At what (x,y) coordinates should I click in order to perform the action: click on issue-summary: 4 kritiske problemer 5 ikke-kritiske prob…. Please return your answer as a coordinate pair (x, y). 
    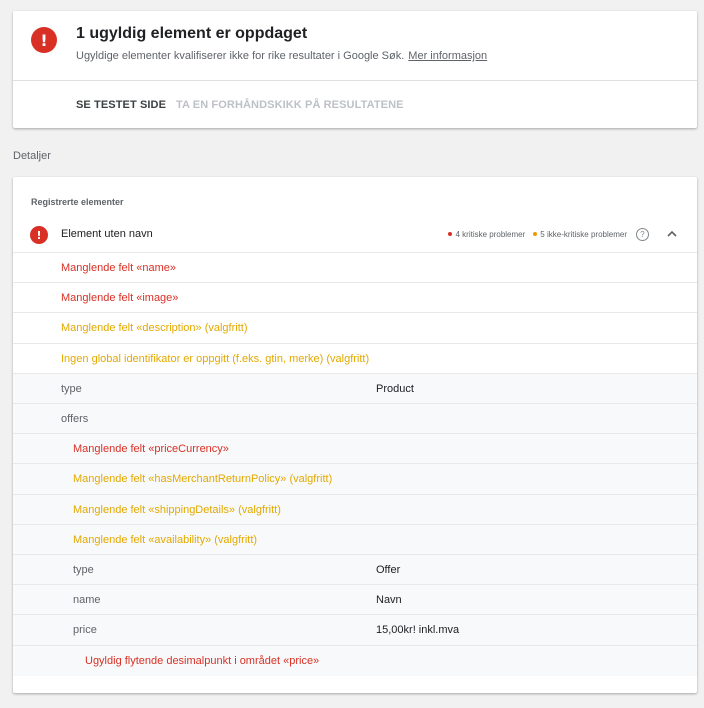
    Looking at the image, I should click on (537, 234).